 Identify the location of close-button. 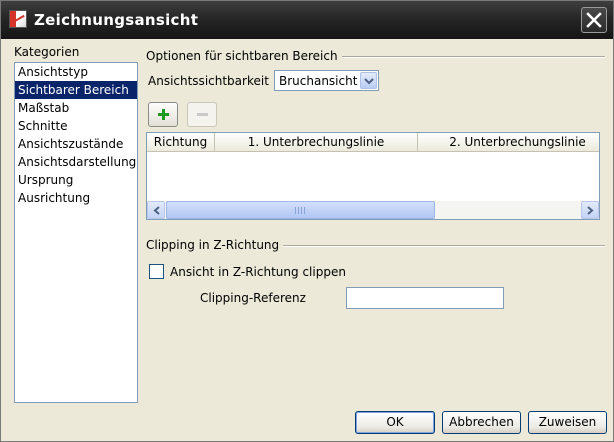
(594, 20).